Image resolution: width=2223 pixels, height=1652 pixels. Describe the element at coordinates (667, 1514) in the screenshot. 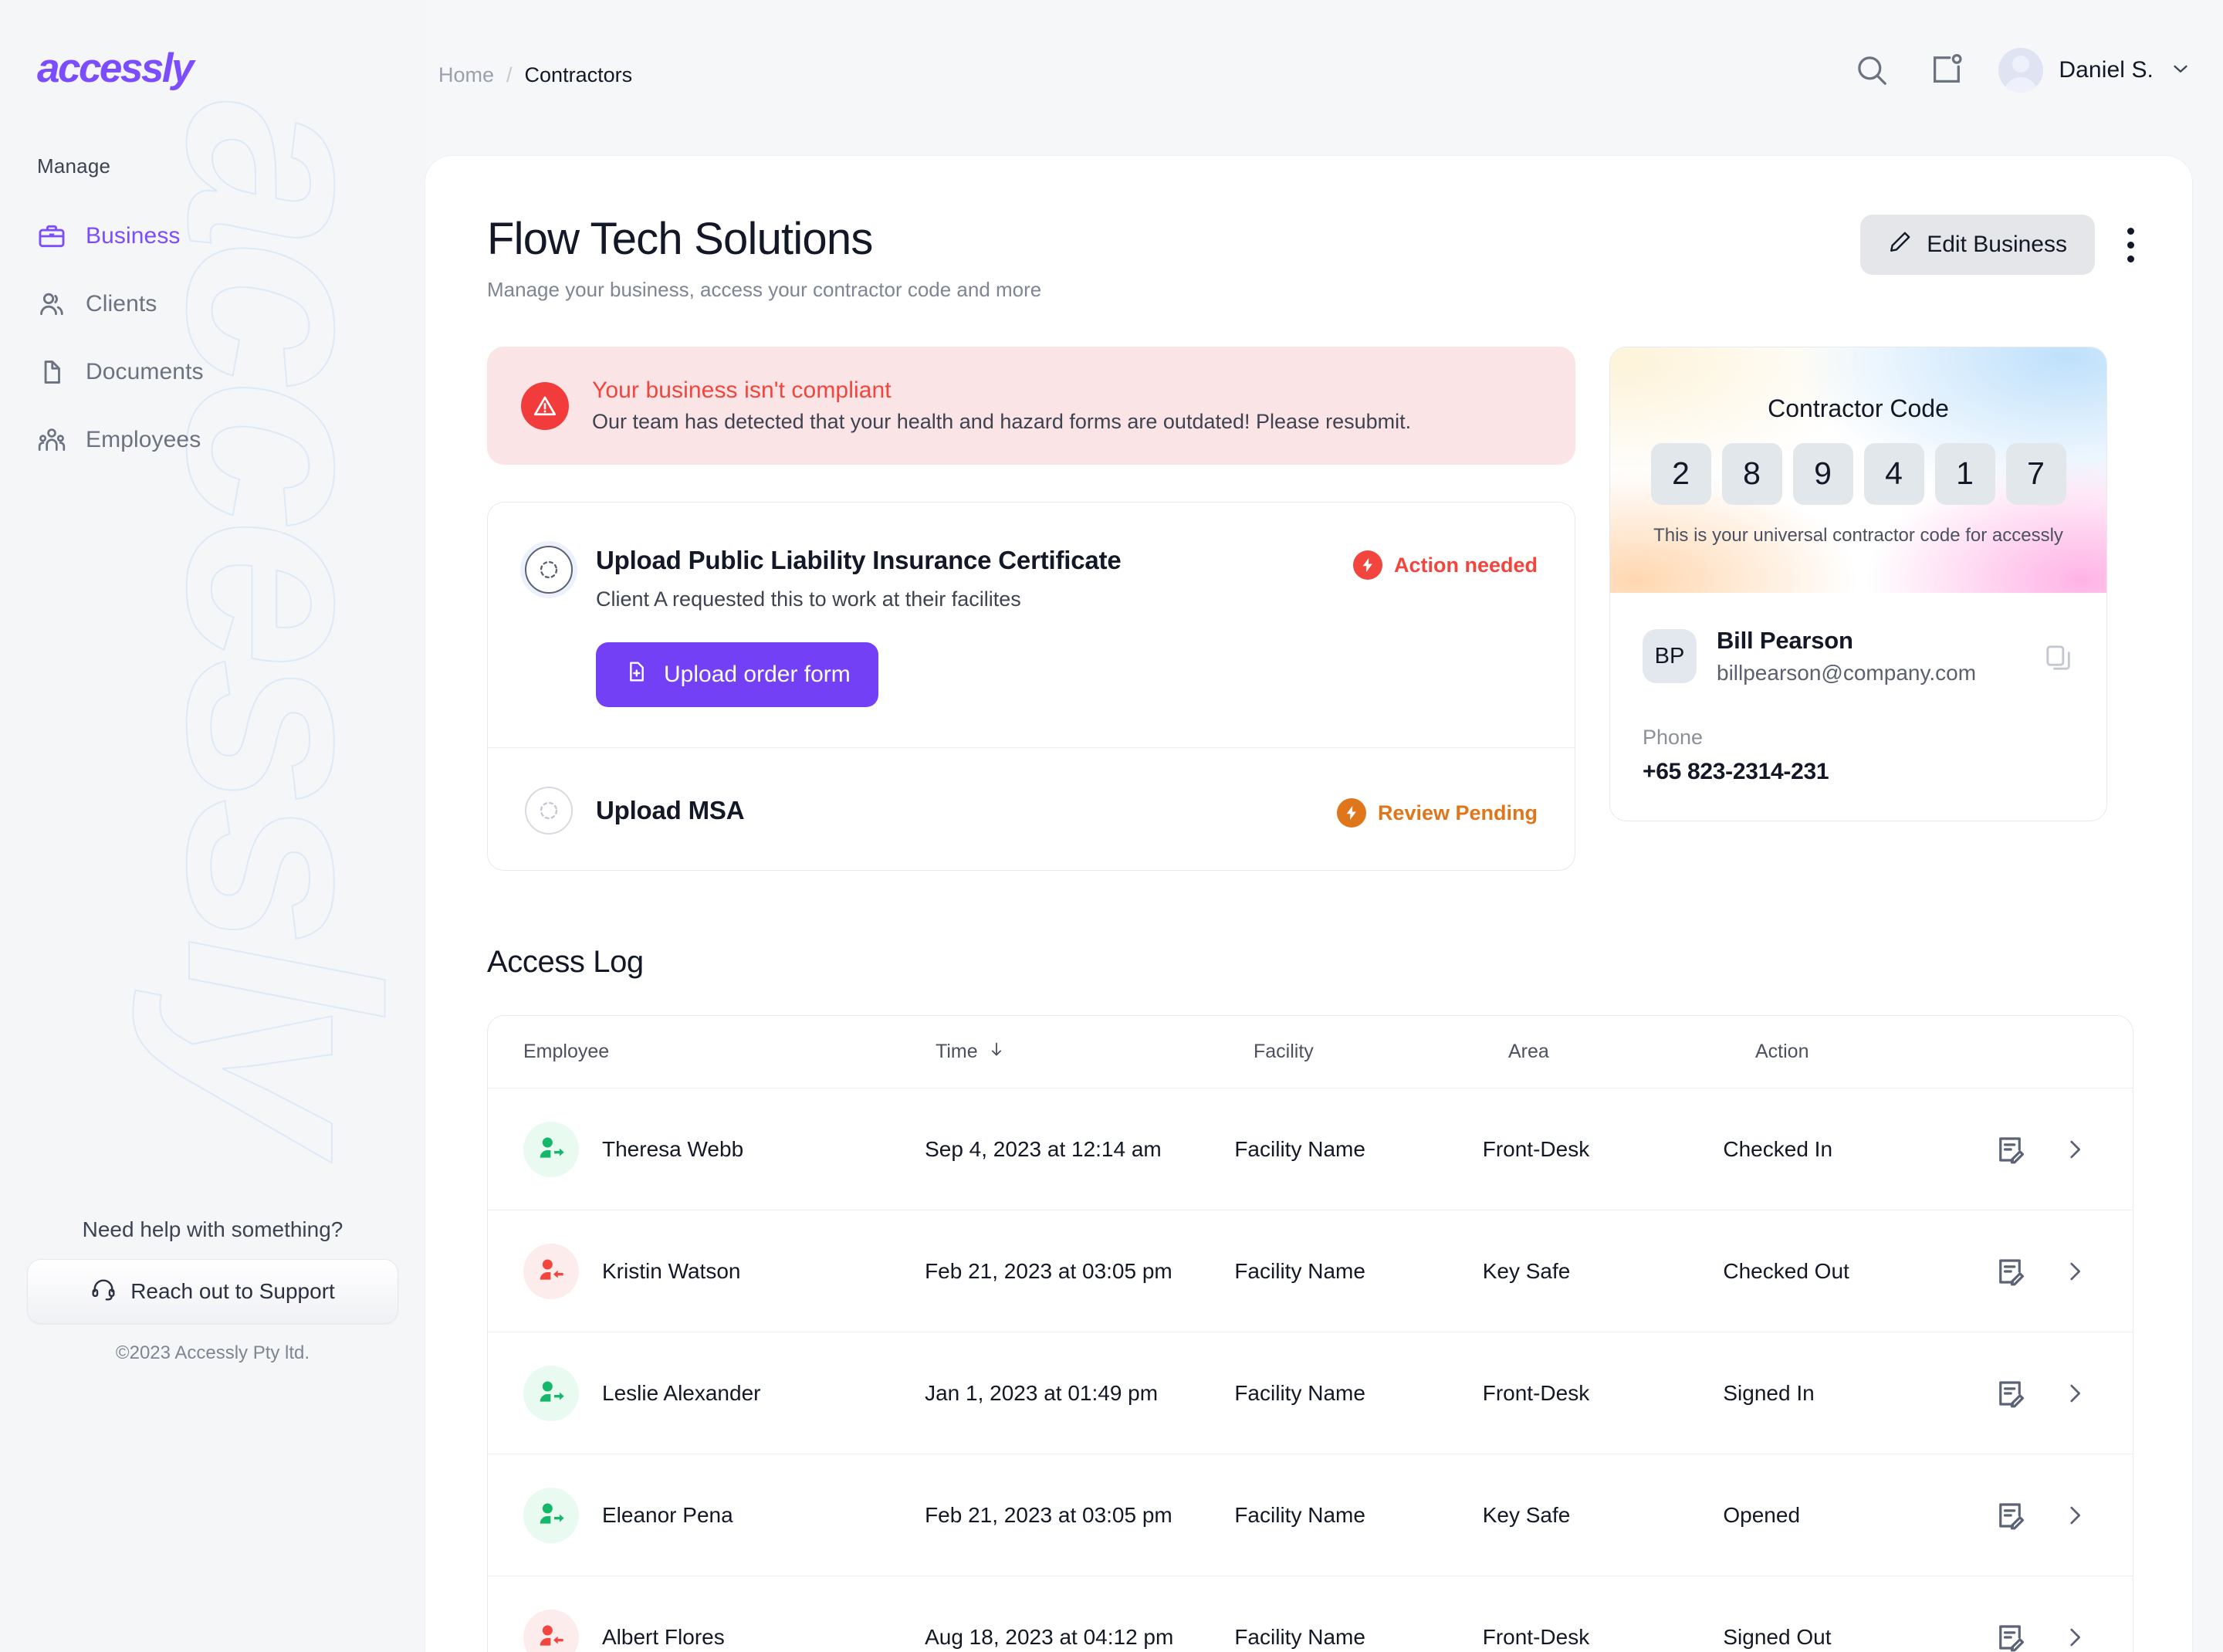

I see `cell-employee: Eleanor Pena` at that location.